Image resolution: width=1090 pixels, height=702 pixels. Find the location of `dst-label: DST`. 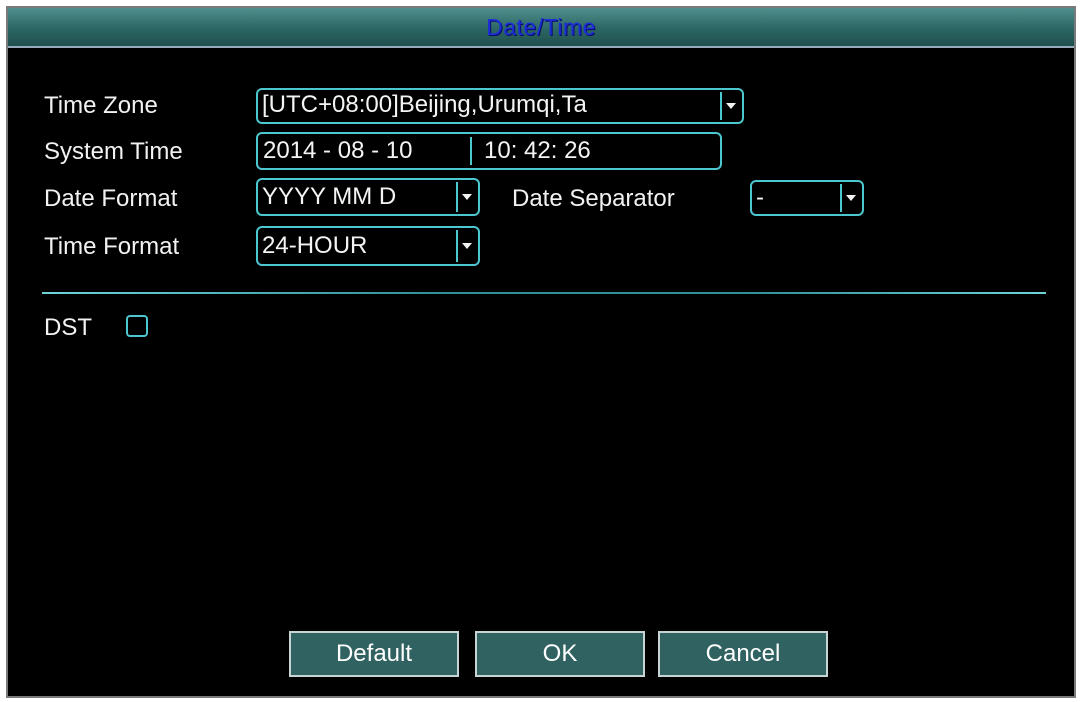

dst-label: DST is located at coordinates (68, 327).